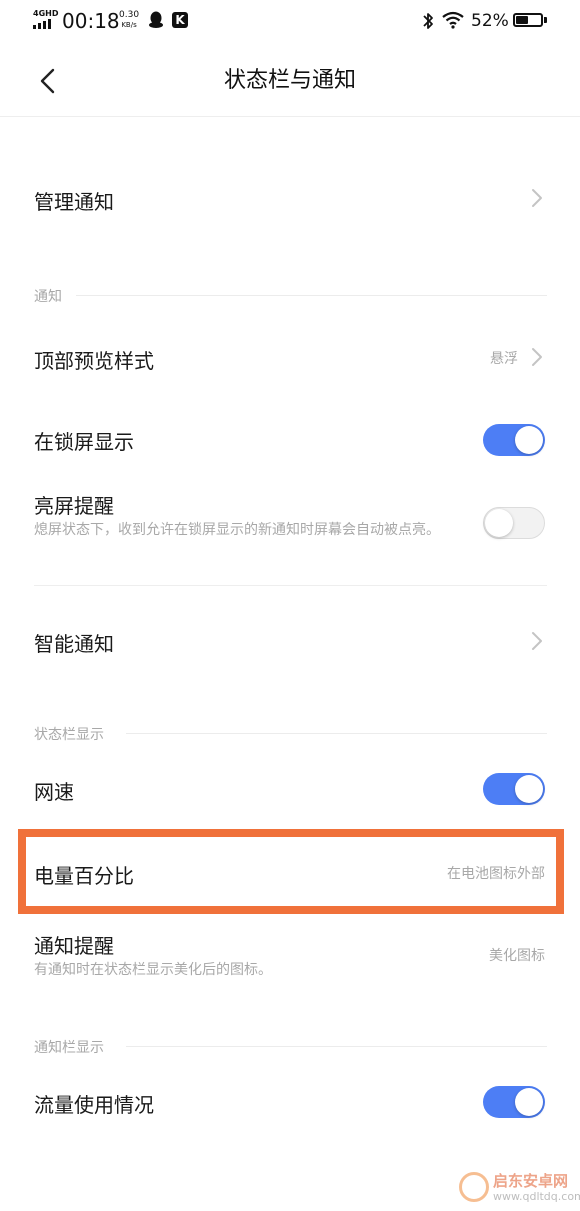 Image resolution: width=580 pixels, height=1211 pixels. Describe the element at coordinates (514, 523) in the screenshot. I see `wake-reminder-toggle` at that location.